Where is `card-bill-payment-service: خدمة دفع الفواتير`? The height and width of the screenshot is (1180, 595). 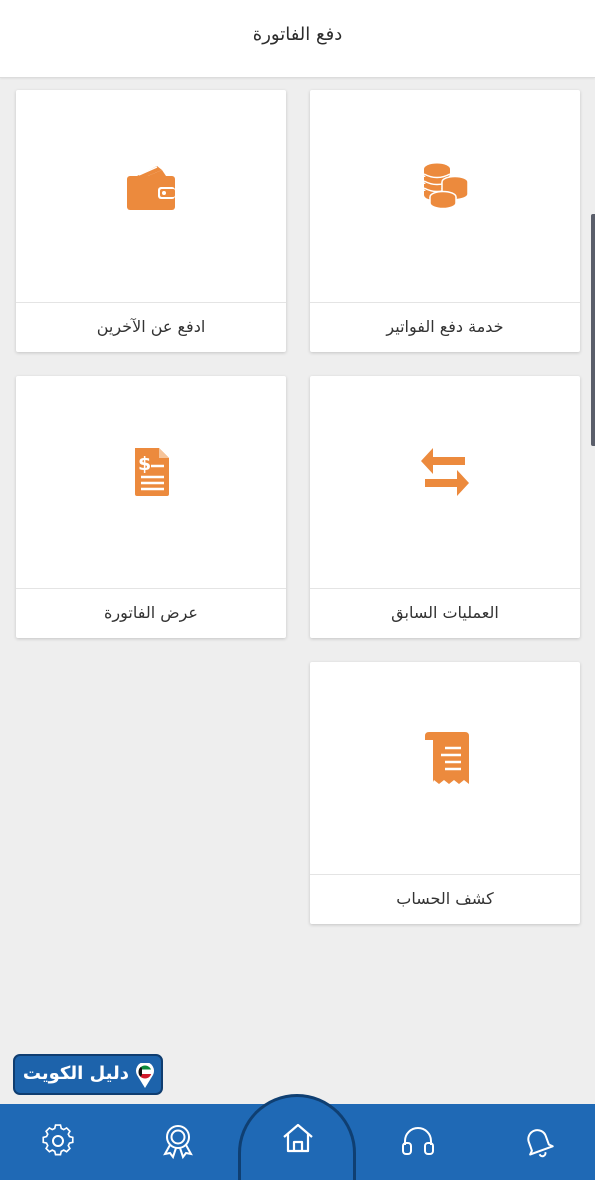
card-bill-payment-service: خدمة دفع الفواتير is located at coordinates (445, 221).